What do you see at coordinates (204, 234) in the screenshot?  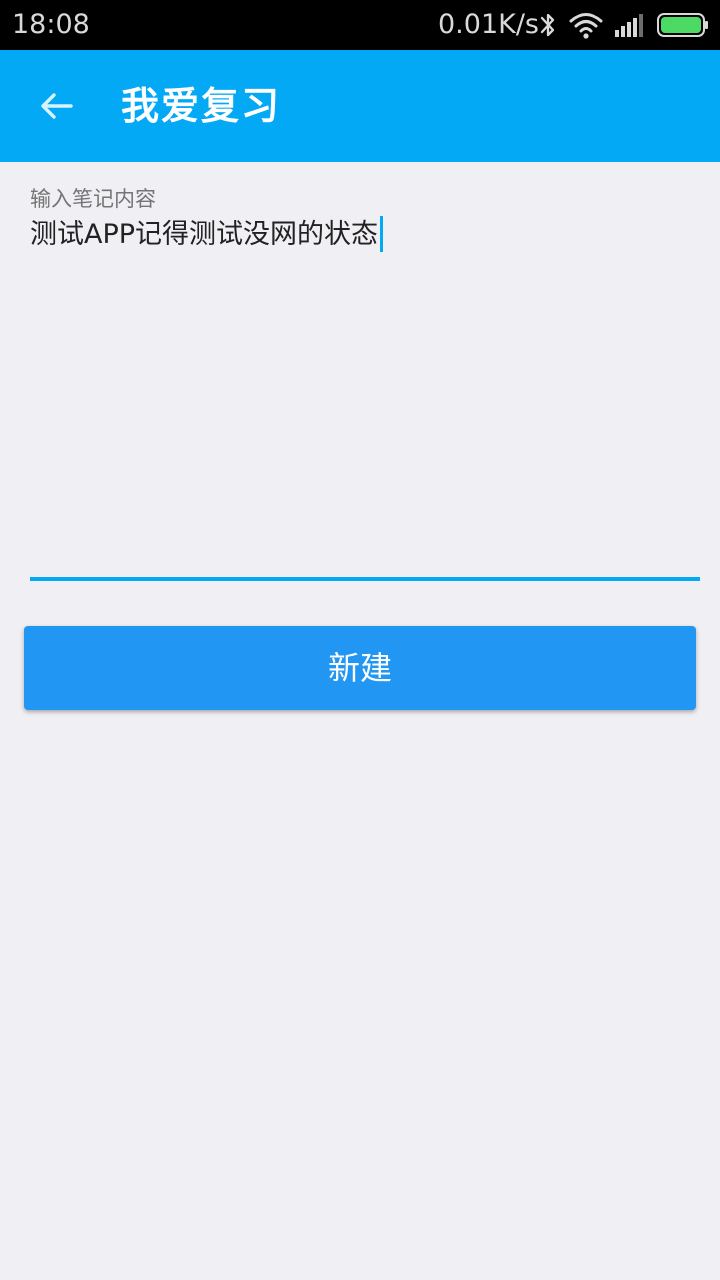 I see `note-content-value: 测试APP记得测试没网的状态` at bounding box center [204, 234].